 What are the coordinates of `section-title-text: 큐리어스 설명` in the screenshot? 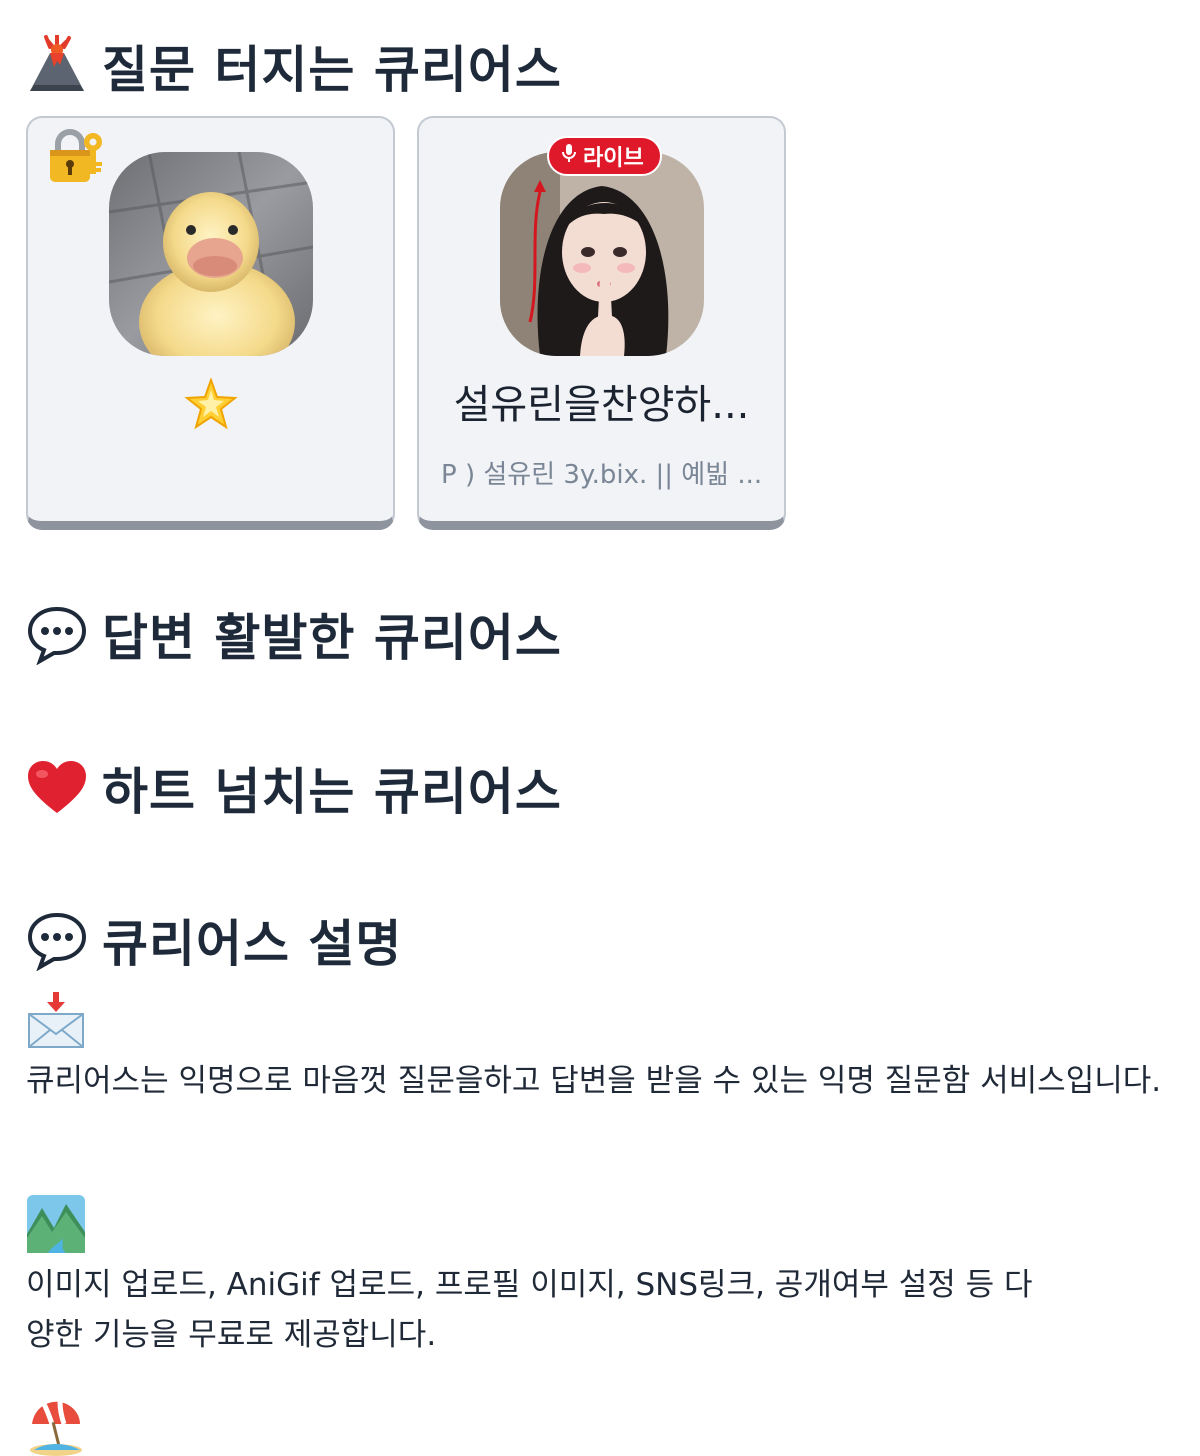 It's located at (252, 944).